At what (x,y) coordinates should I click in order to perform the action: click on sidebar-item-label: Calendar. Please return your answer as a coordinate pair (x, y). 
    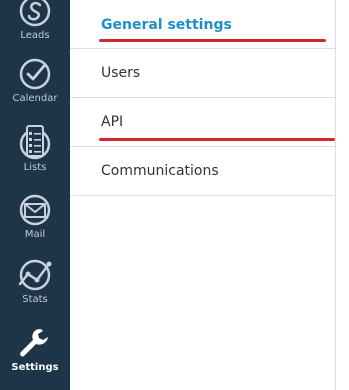
    Looking at the image, I should click on (35, 98).